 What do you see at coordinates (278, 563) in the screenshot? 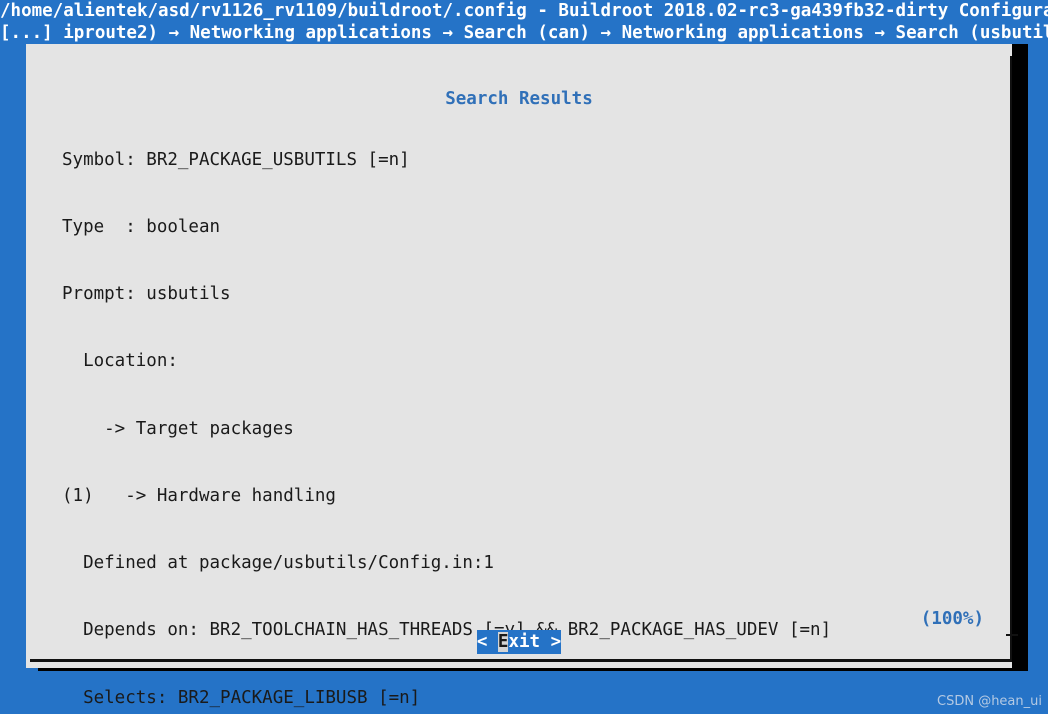
I see `result-line-defined-at: Defined at package/usbutils/Config.in:1` at bounding box center [278, 563].